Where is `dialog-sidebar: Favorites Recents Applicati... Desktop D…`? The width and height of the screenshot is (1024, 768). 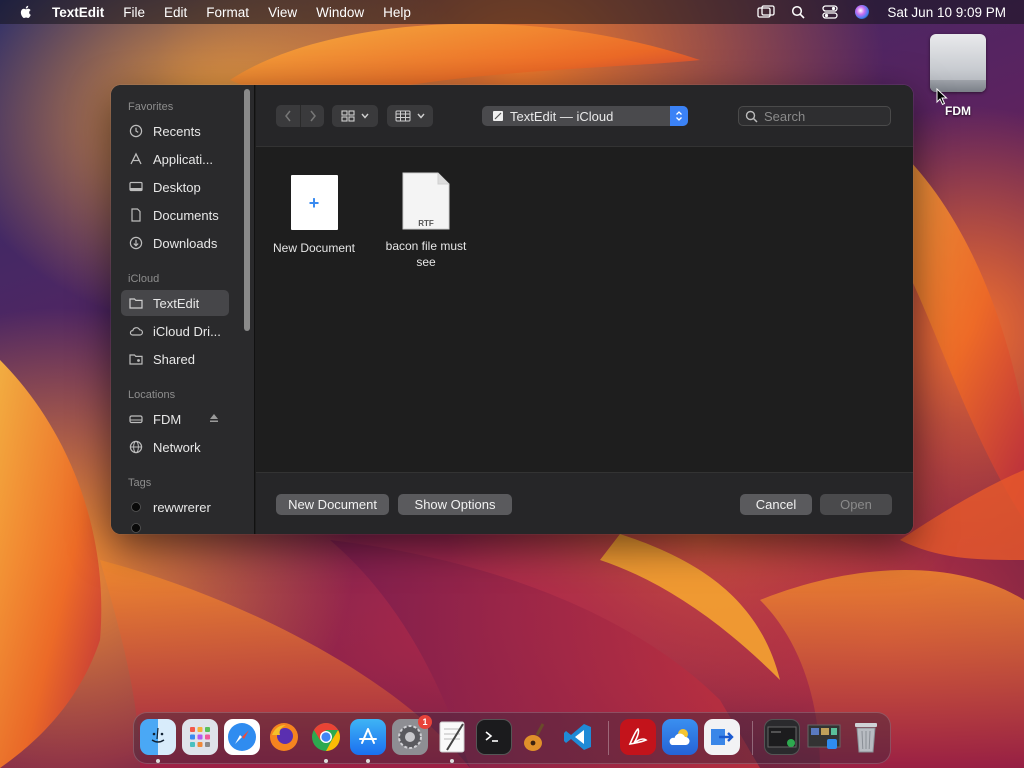 dialog-sidebar: Favorites Recents Applicati... Desktop D… is located at coordinates (183, 309).